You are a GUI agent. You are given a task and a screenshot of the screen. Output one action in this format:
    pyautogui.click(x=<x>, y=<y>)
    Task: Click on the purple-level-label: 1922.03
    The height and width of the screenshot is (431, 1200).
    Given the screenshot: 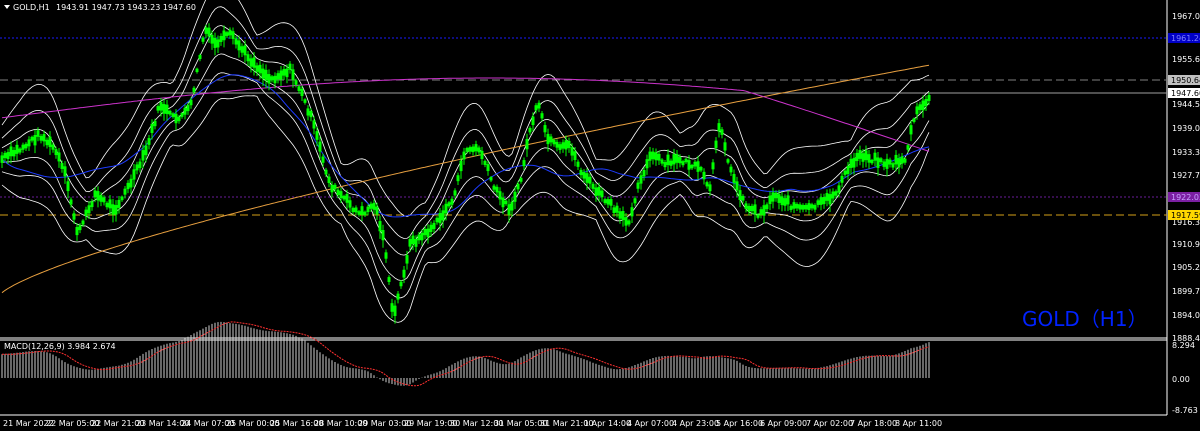 What is the action you would take?
    pyautogui.click(x=1185, y=197)
    